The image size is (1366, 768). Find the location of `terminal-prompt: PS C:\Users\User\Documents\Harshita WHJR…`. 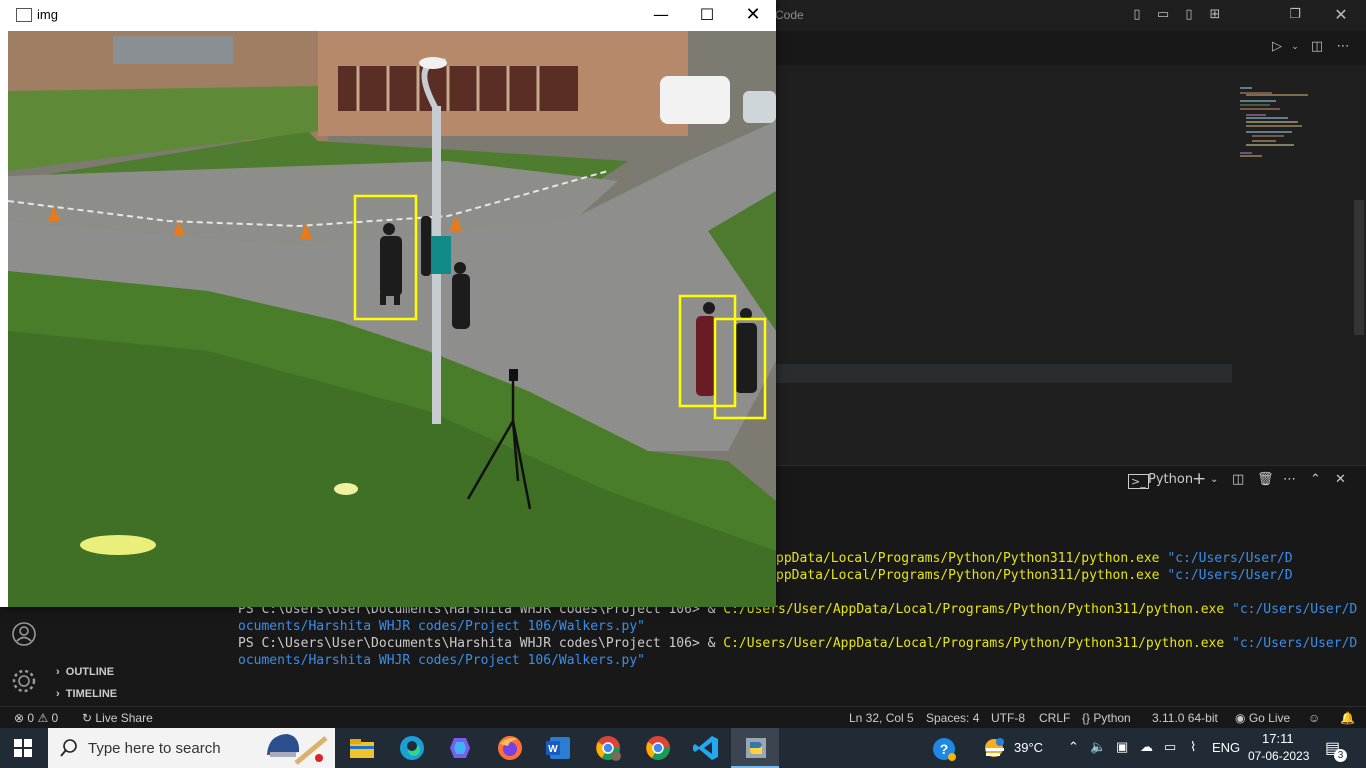

terminal-prompt: PS C:\Users\User\Documents\Harshita WHJR… is located at coordinates (481, 643).